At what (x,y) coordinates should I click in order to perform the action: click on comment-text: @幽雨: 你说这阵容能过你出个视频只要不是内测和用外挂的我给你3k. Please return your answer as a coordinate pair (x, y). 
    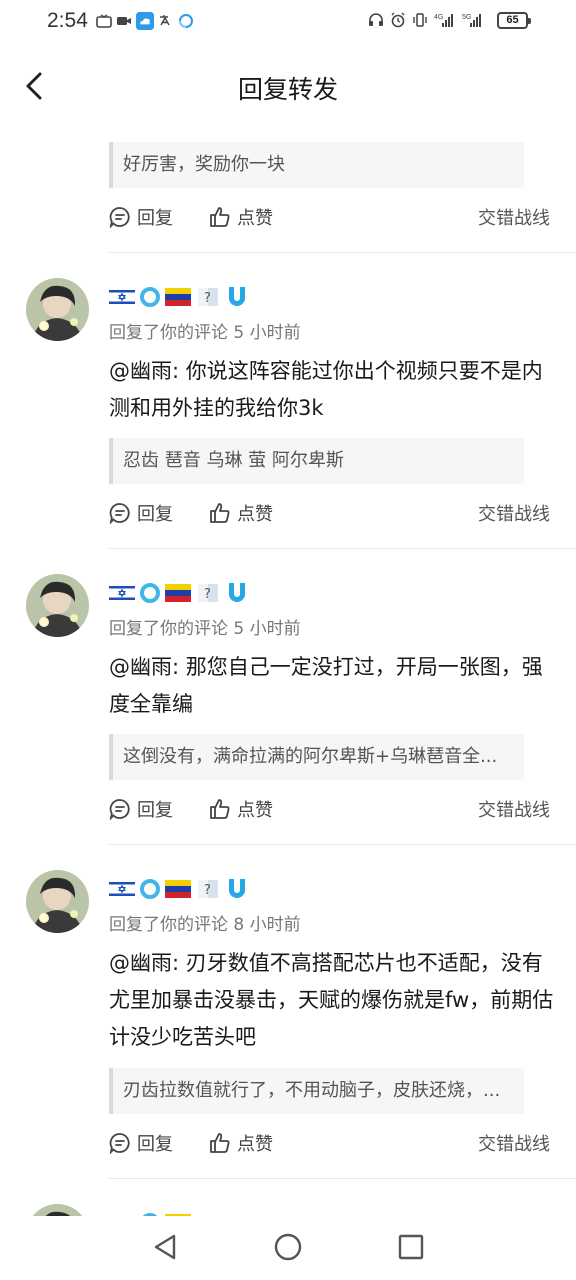
    Looking at the image, I should click on (331, 390).